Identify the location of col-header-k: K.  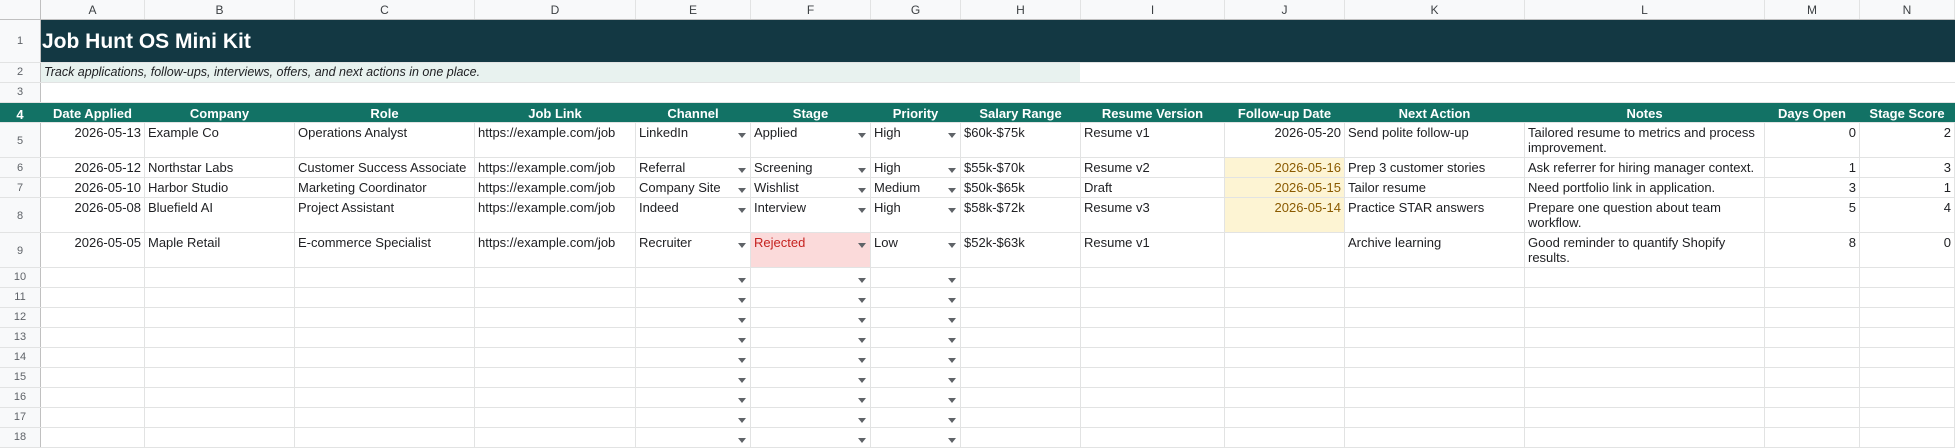
(1435, 9).